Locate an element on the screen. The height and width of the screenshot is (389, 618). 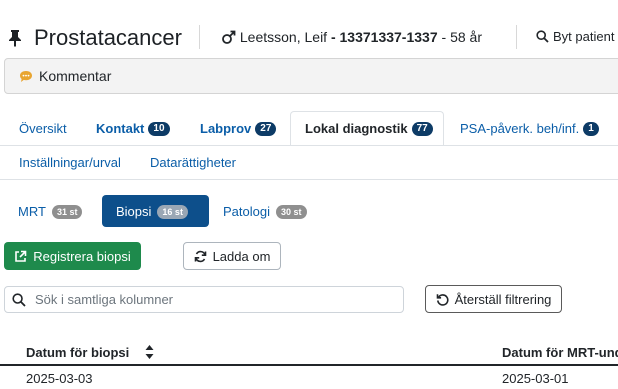
subtab-label: Biopsi is located at coordinates (134, 211).